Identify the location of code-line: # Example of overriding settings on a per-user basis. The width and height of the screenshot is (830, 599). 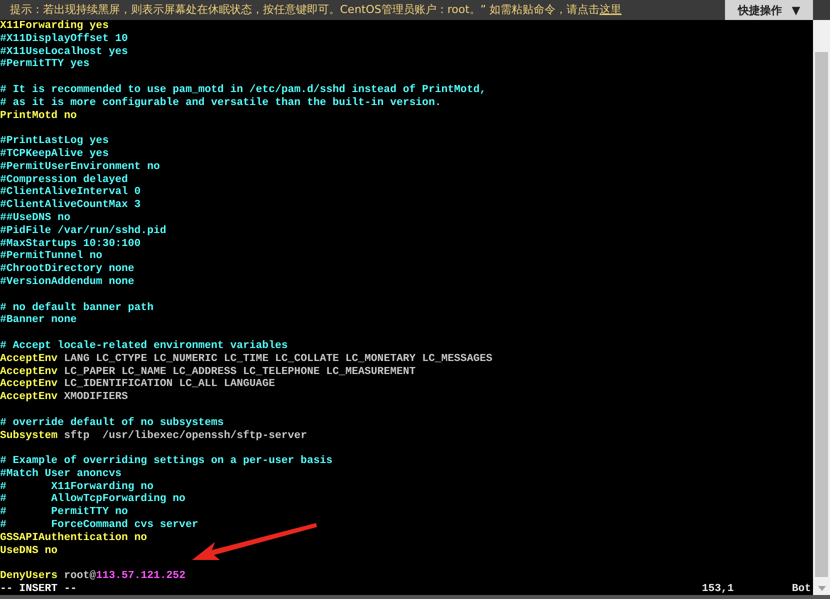
(167, 461).